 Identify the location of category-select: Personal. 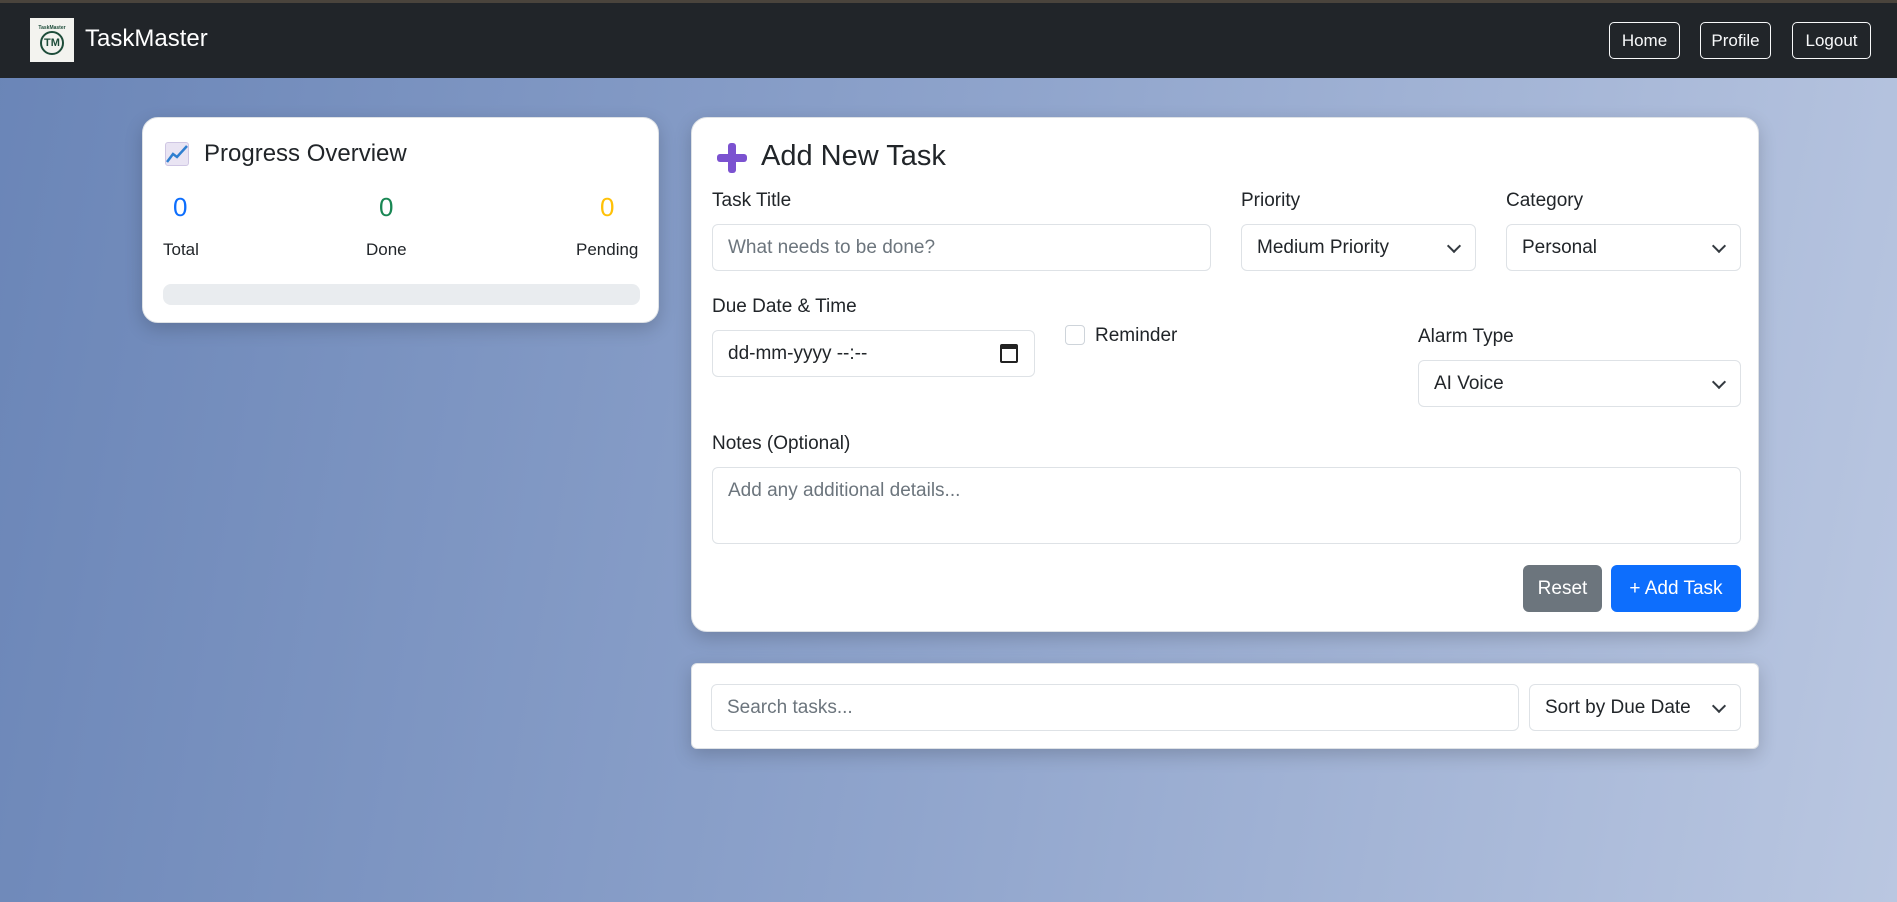
(1623, 247).